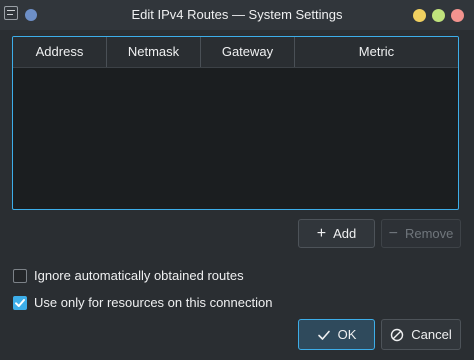  Describe the element at coordinates (431, 334) in the screenshot. I see `cancel-button-label: Cancel` at that location.